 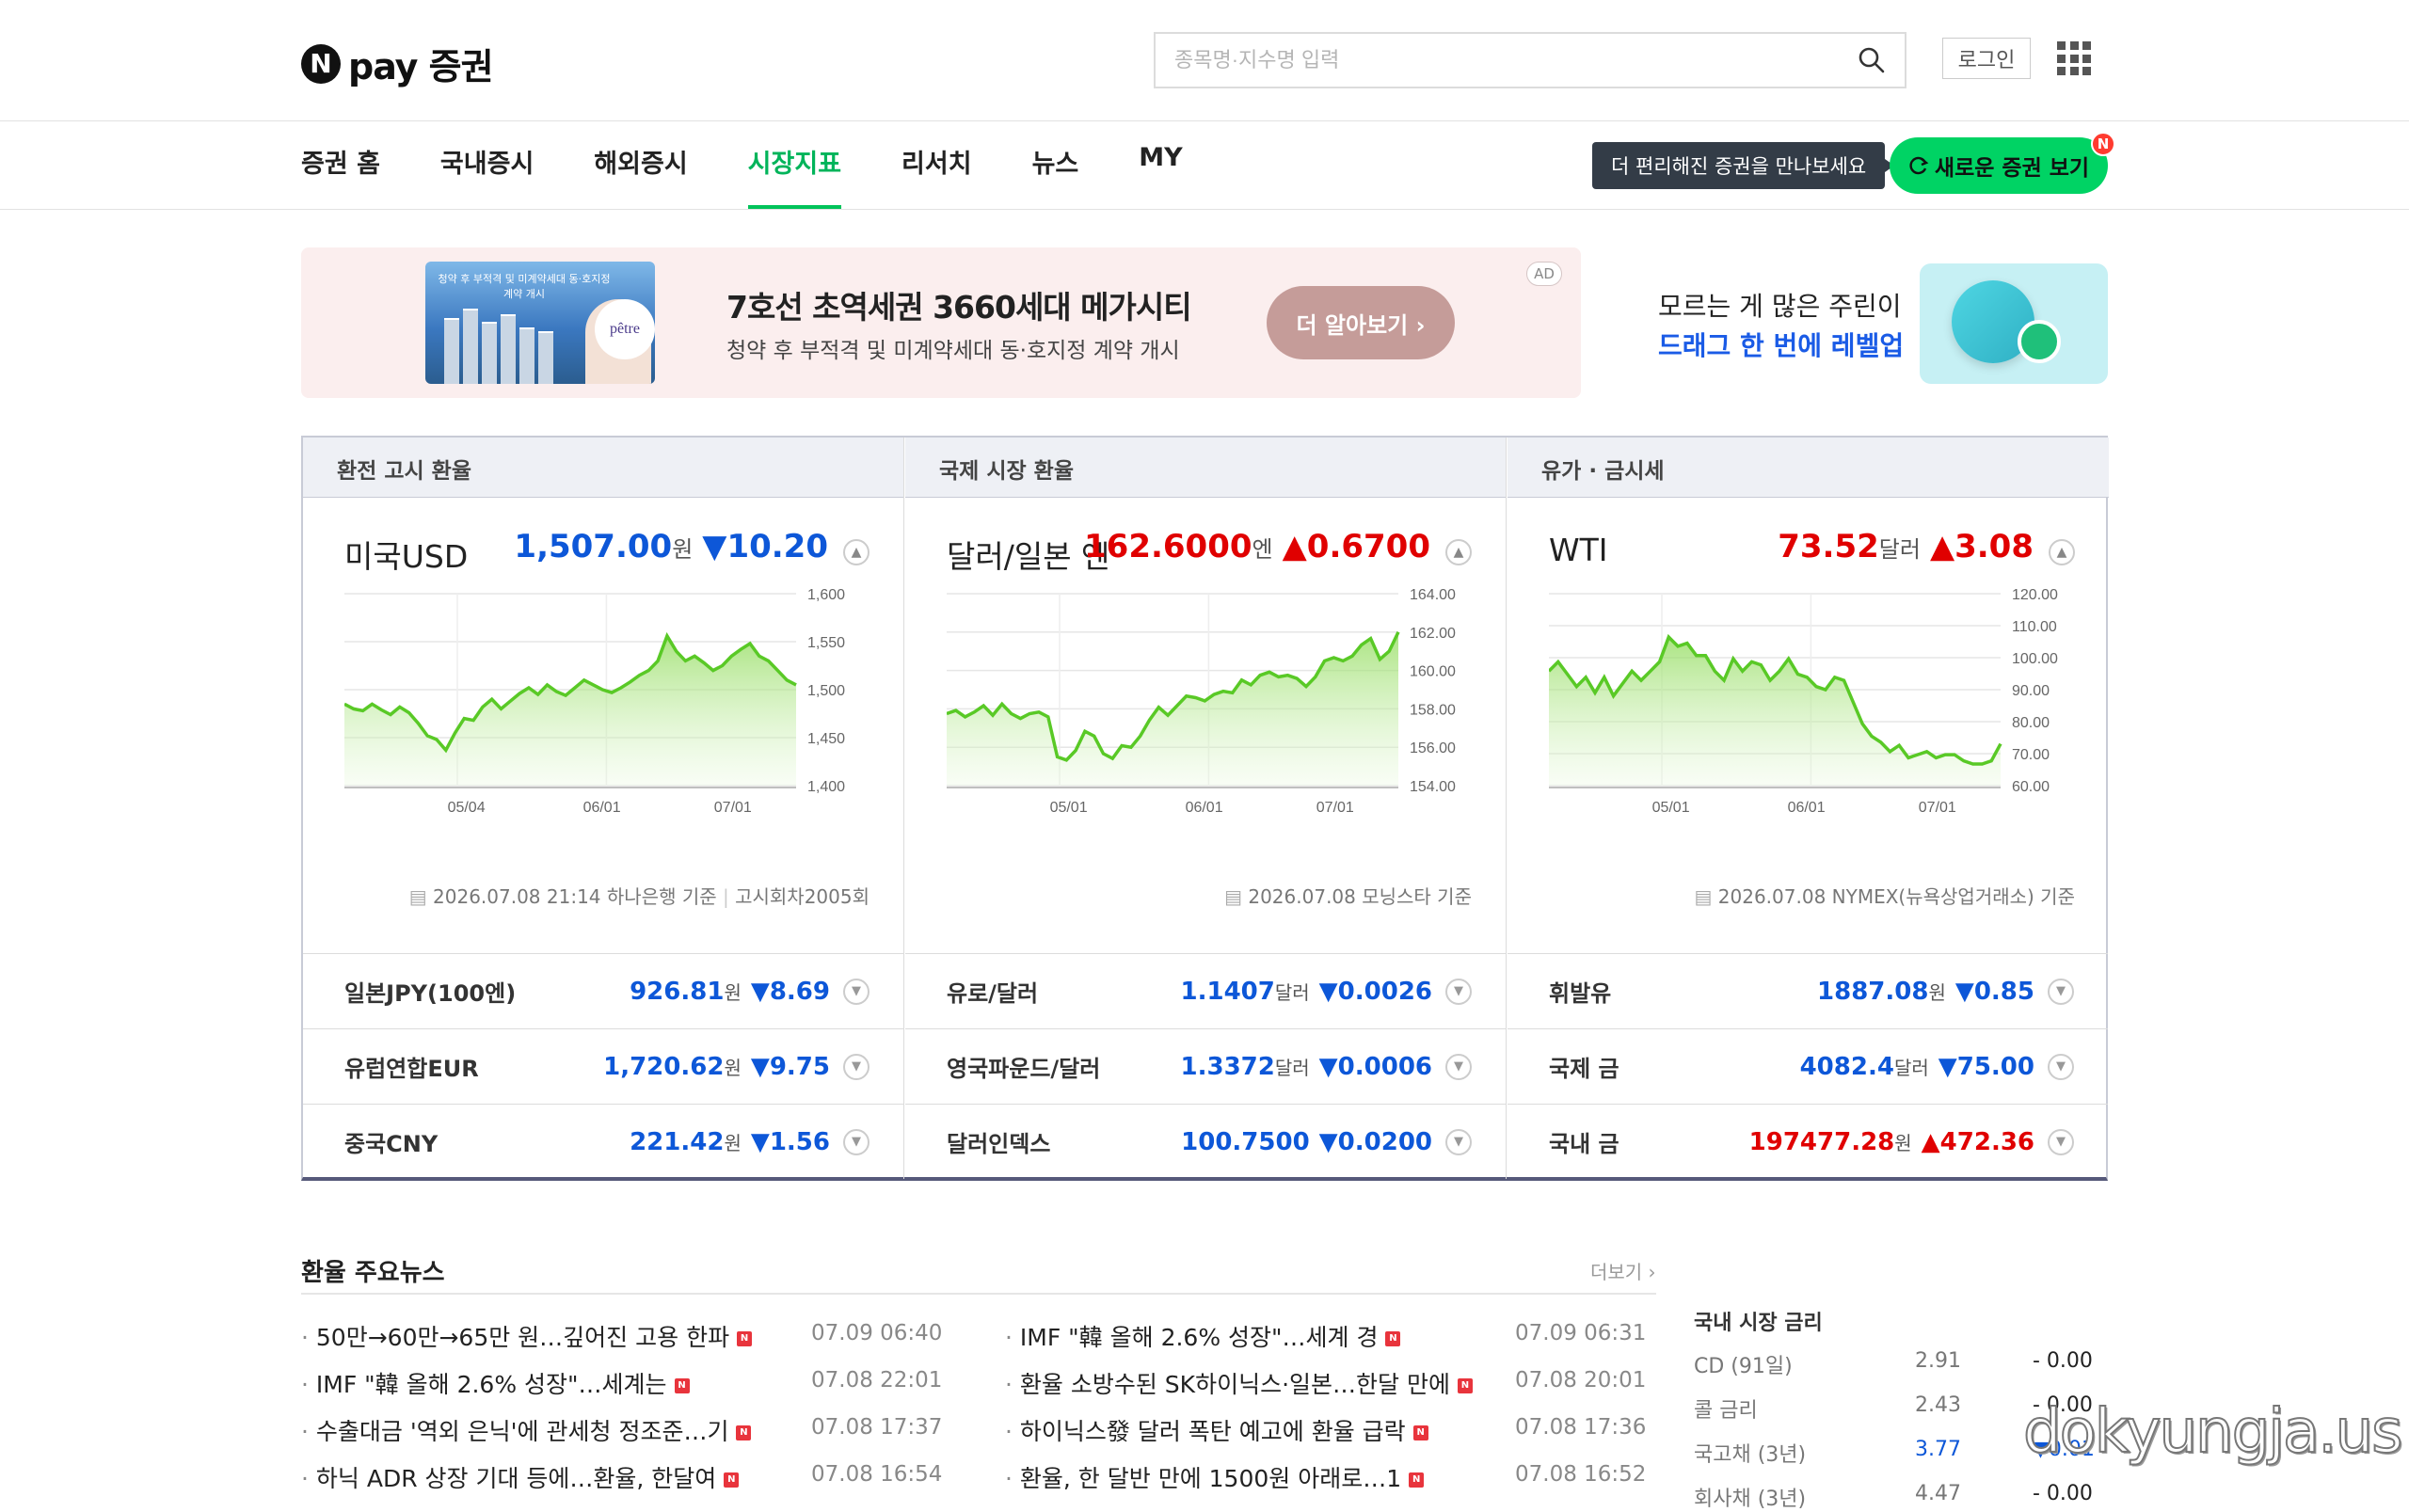 What do you see at coordinates (1205, 1066) in the screenshot?
I see `indicator-row: 영국파운드/달러 1.3372달러 ▼0.0006 ▼` at bounding box center [1205, 1066].